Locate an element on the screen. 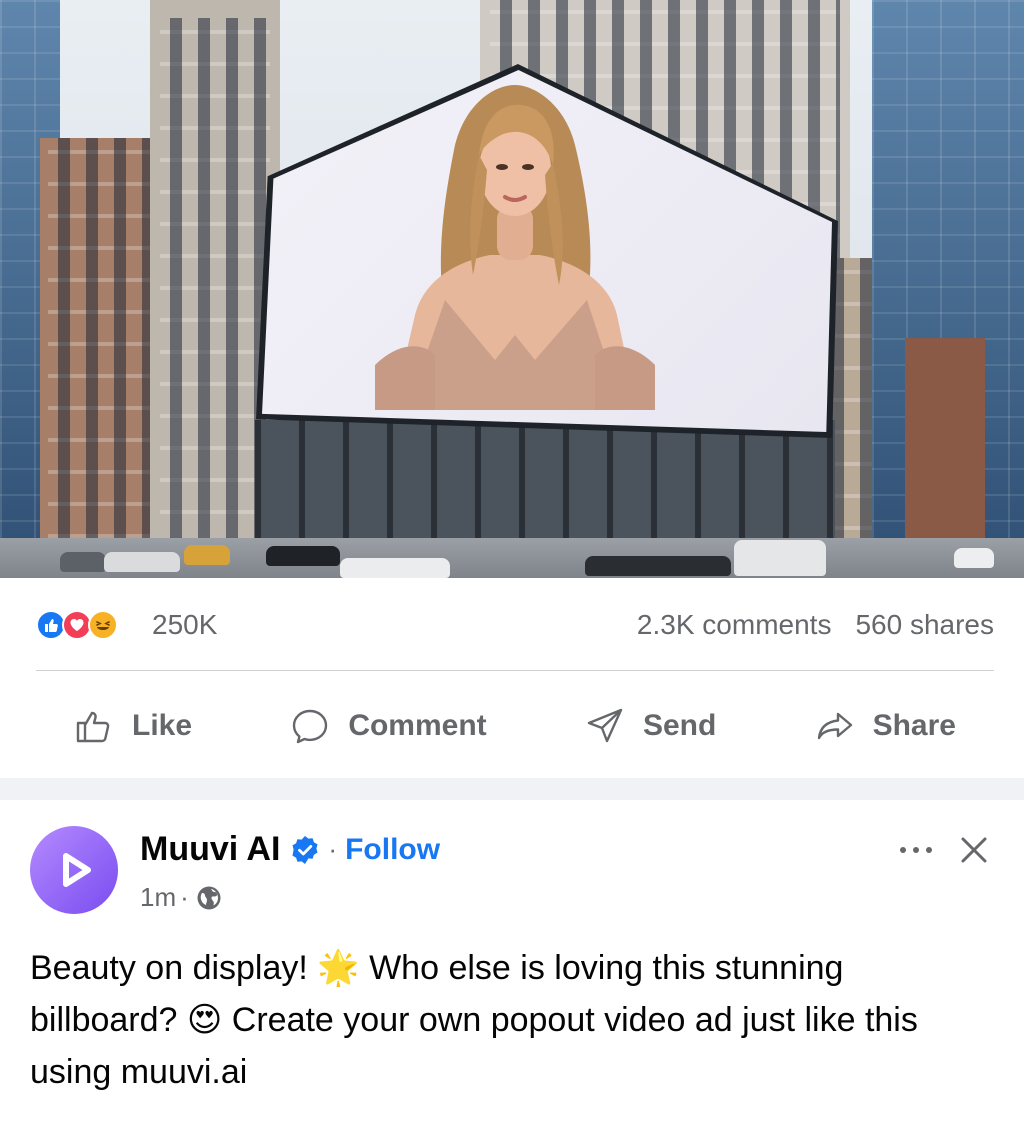 This screenshot has width=1024, height=1123. divider is located at coordinates (515, 670).